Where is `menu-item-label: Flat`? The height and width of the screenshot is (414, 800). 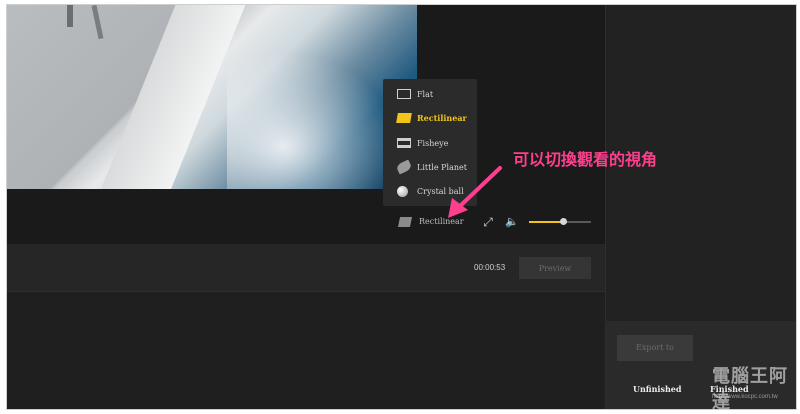 menu-item-label: Flat is located at coordinates (425, 94).